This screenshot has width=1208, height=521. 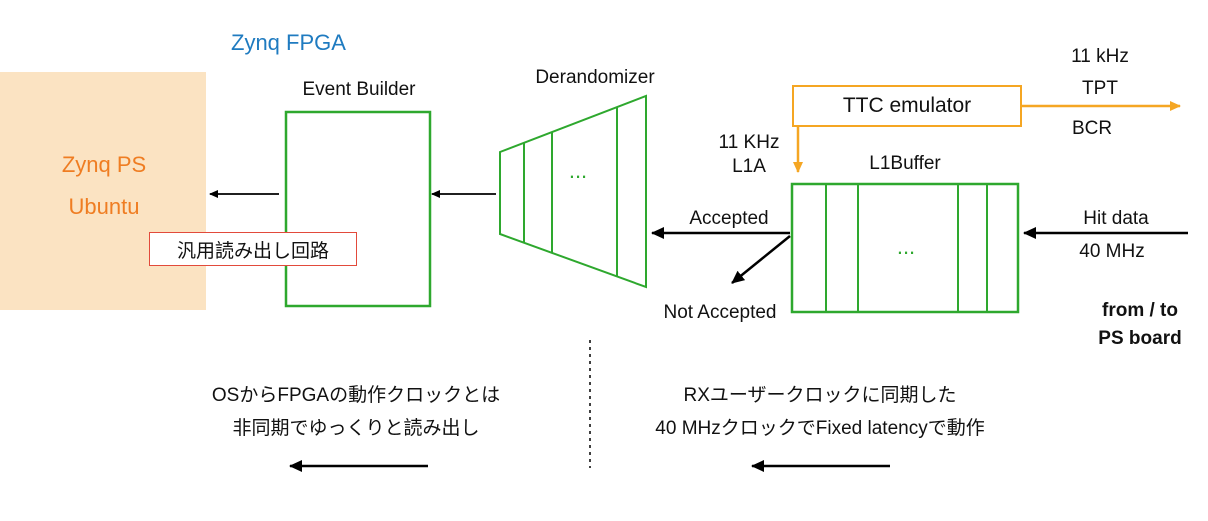 I want to click on l1buffer-label: L1Buffer, so click(x=905, y=163).